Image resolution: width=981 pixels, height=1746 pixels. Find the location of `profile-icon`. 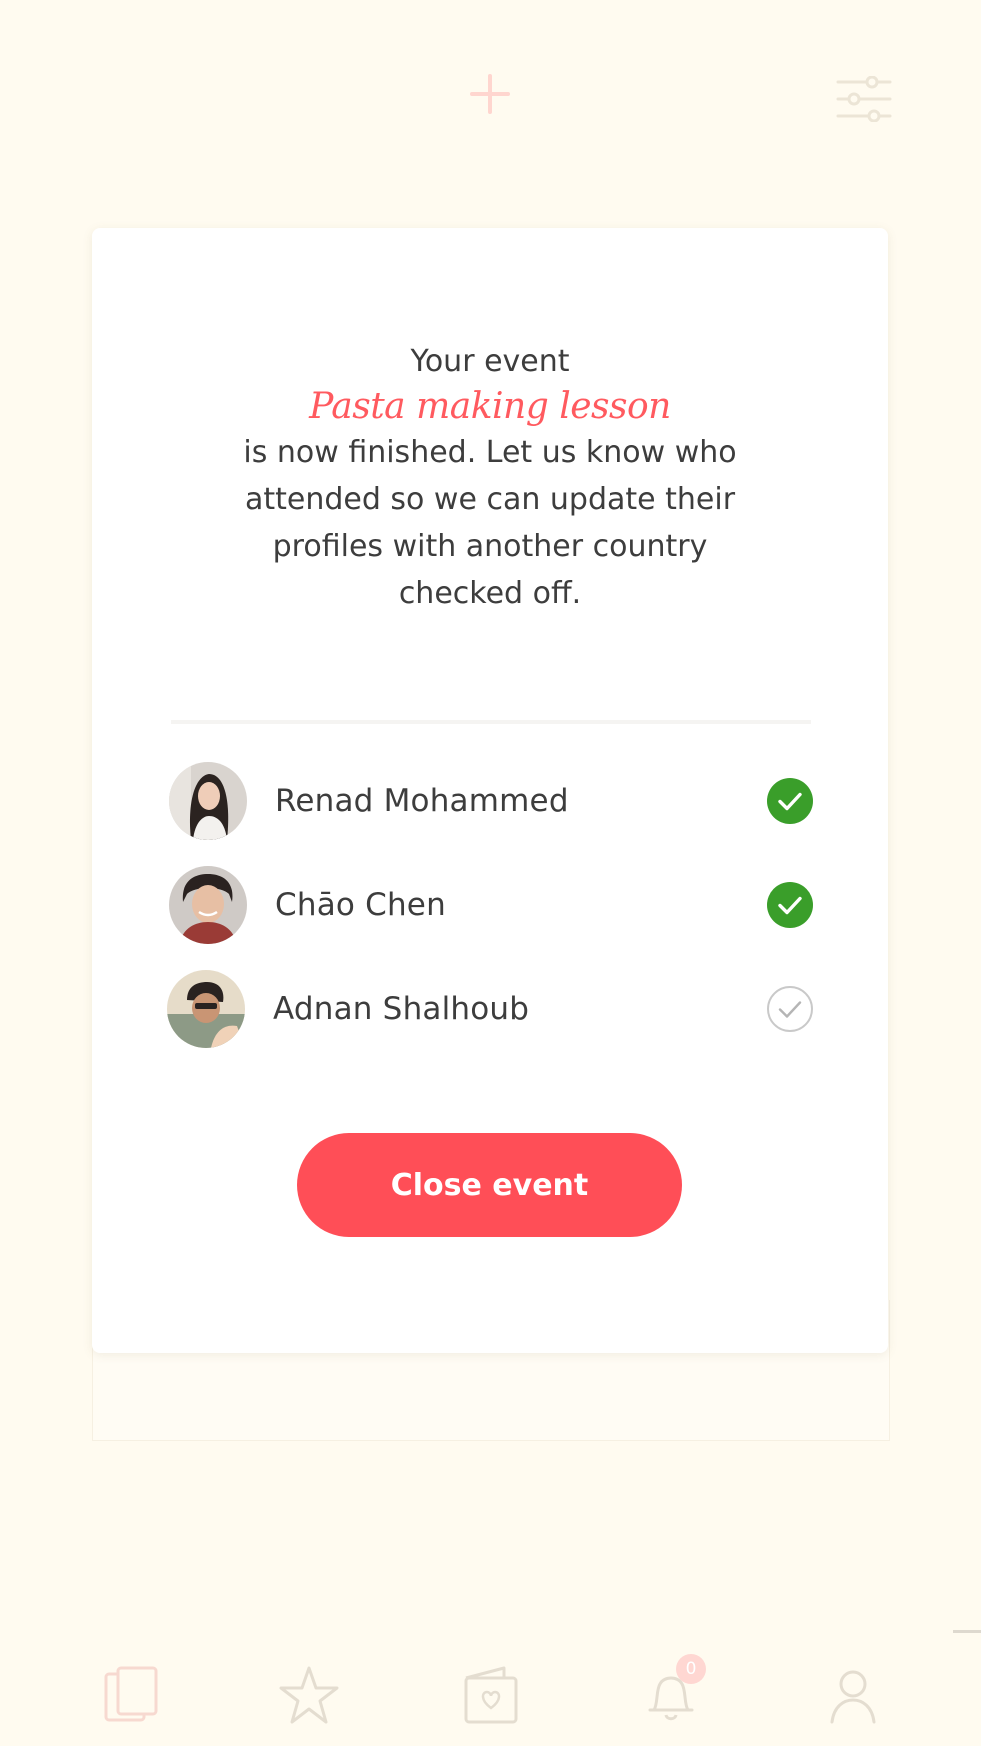

profile-icon is located at coordinates (853, 1697).